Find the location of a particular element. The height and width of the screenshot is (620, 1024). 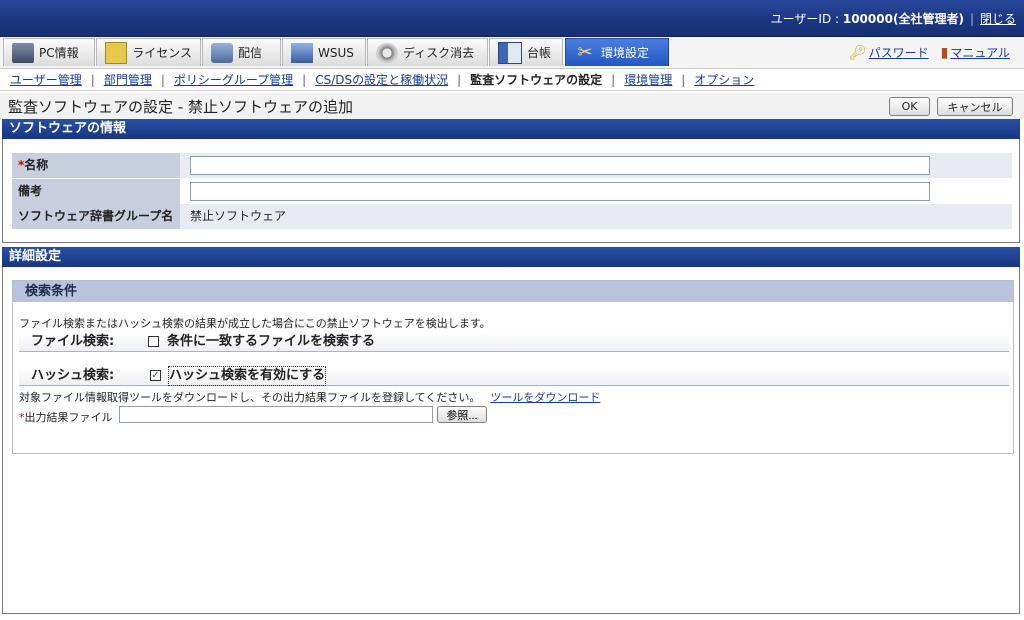

top-header: ユーザーID : 100000(全社管理者) | 閉じる is located at coordinates (512, 18).